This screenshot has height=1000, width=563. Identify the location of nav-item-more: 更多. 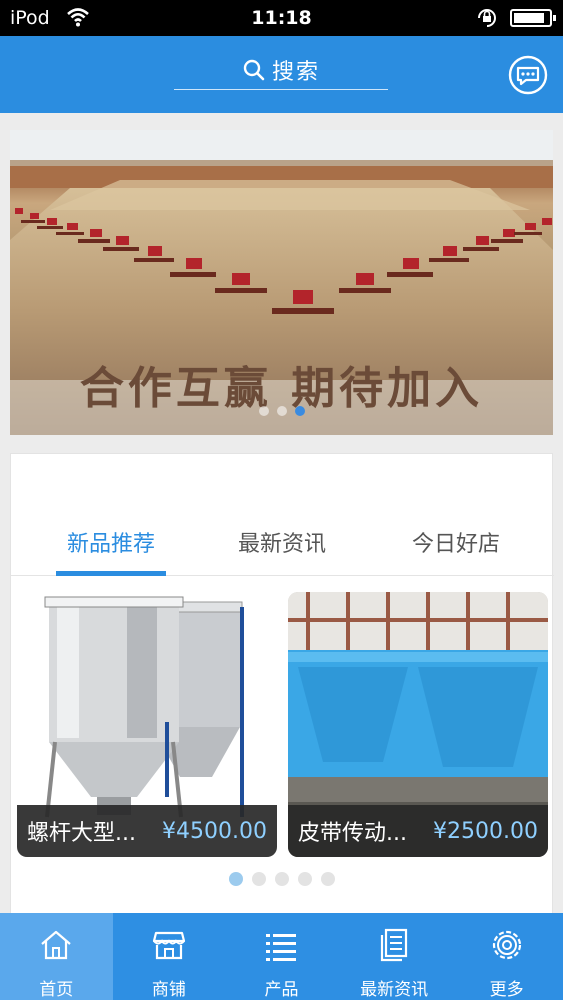
(506, 956).